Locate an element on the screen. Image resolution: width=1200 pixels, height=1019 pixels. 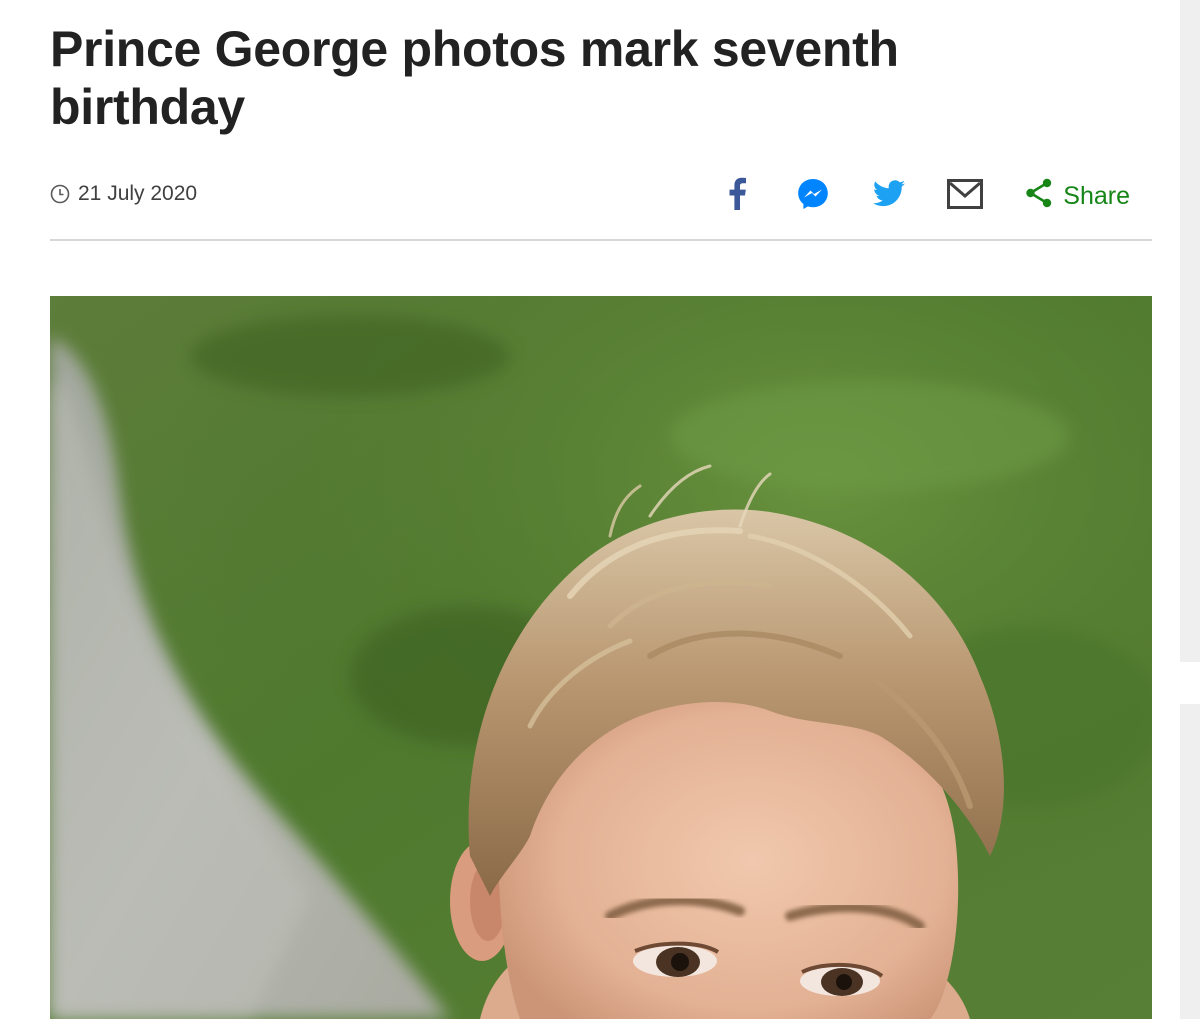
article-date: 21 July 2020 is located at coordinates (123, 194).